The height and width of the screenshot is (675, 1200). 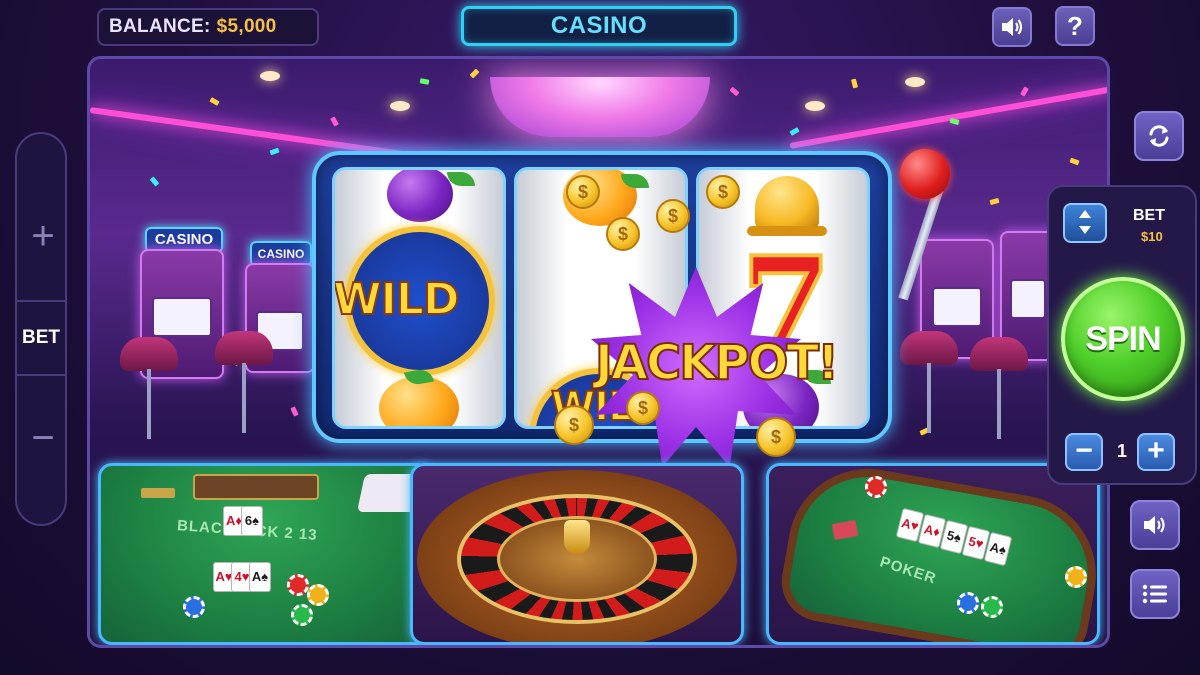 What do you see at coordinates (158, 493) in the screenshot?
I see `chip-tray-slot` at bounding box center [158, 493].